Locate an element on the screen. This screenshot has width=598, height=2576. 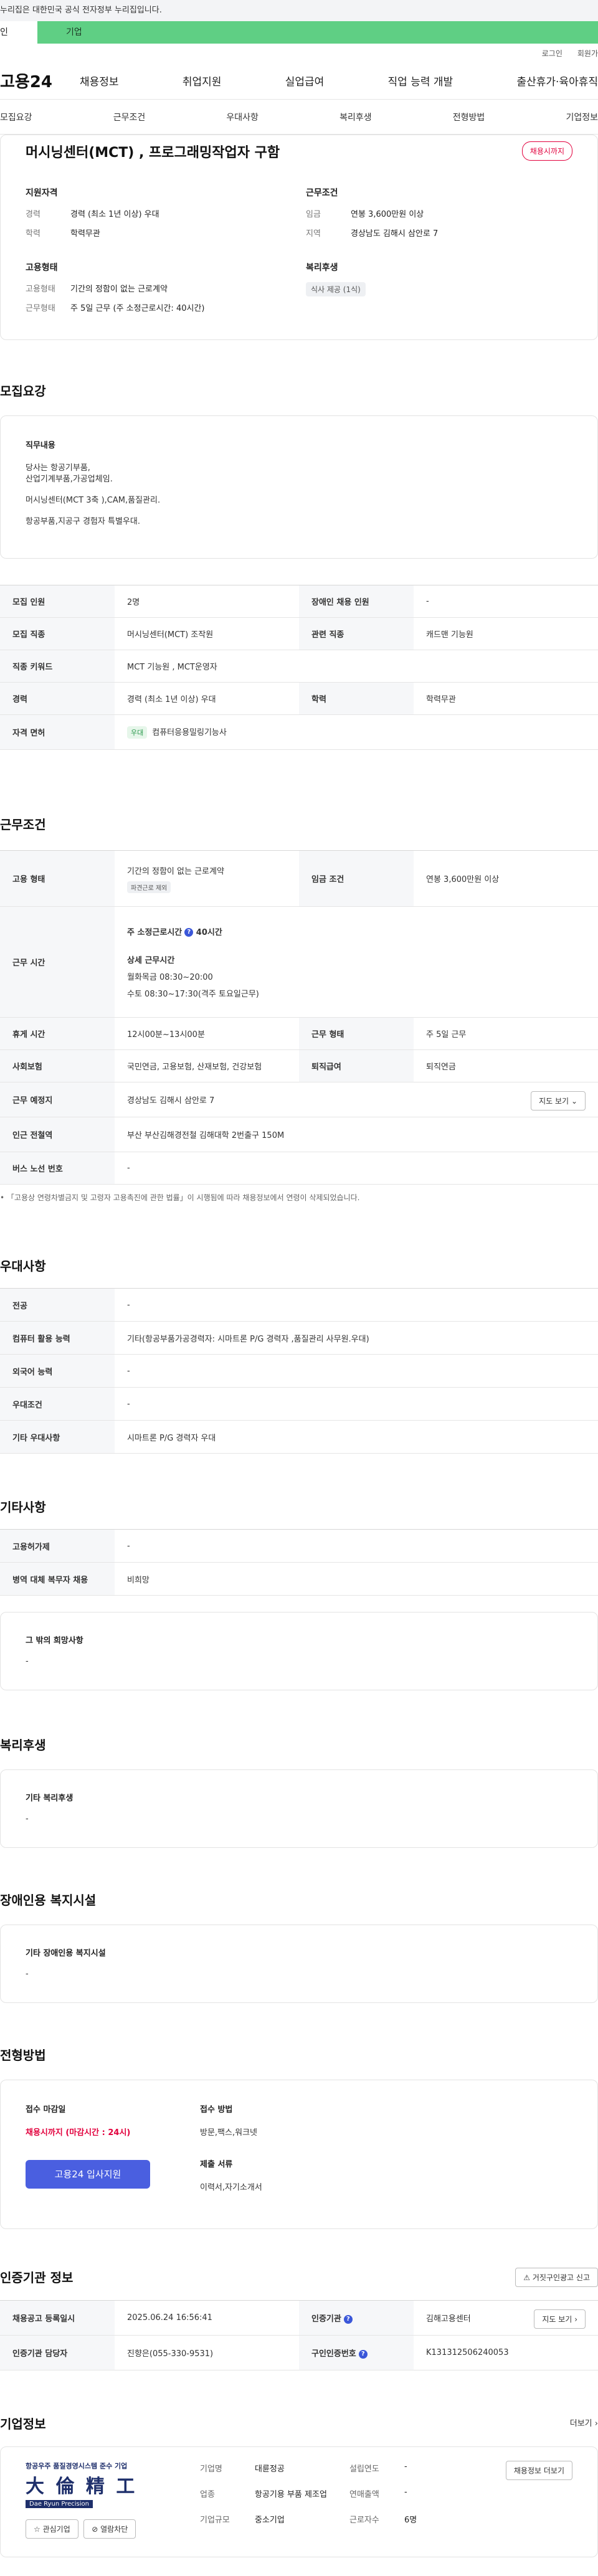
logo-main: 大 倫 精 工 is located at coordinates (82, 2487).